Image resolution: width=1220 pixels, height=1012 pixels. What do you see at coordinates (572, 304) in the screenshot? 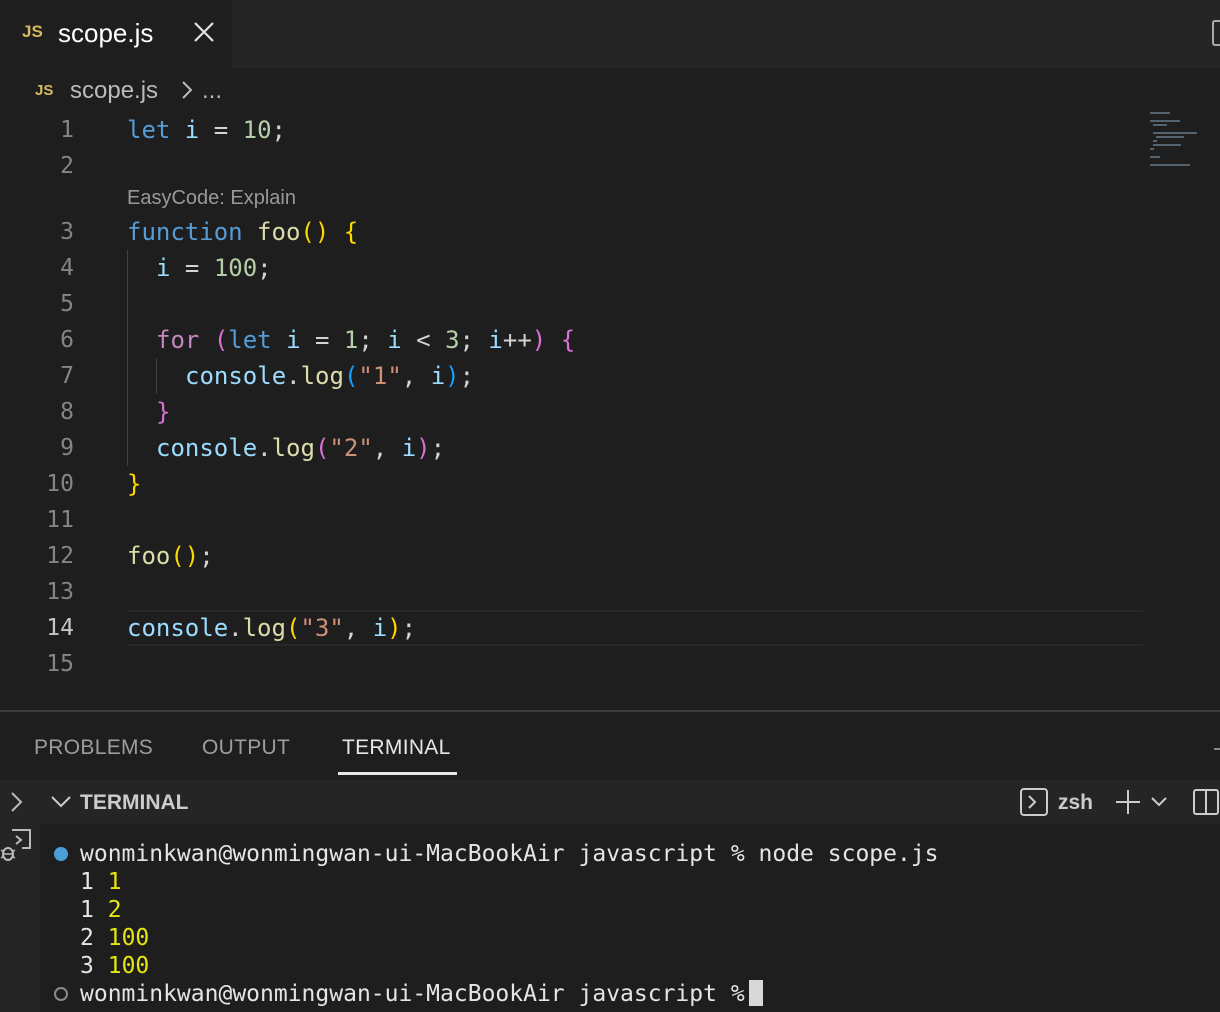
I see `code-line: 5` at bounding box center [572, 304].